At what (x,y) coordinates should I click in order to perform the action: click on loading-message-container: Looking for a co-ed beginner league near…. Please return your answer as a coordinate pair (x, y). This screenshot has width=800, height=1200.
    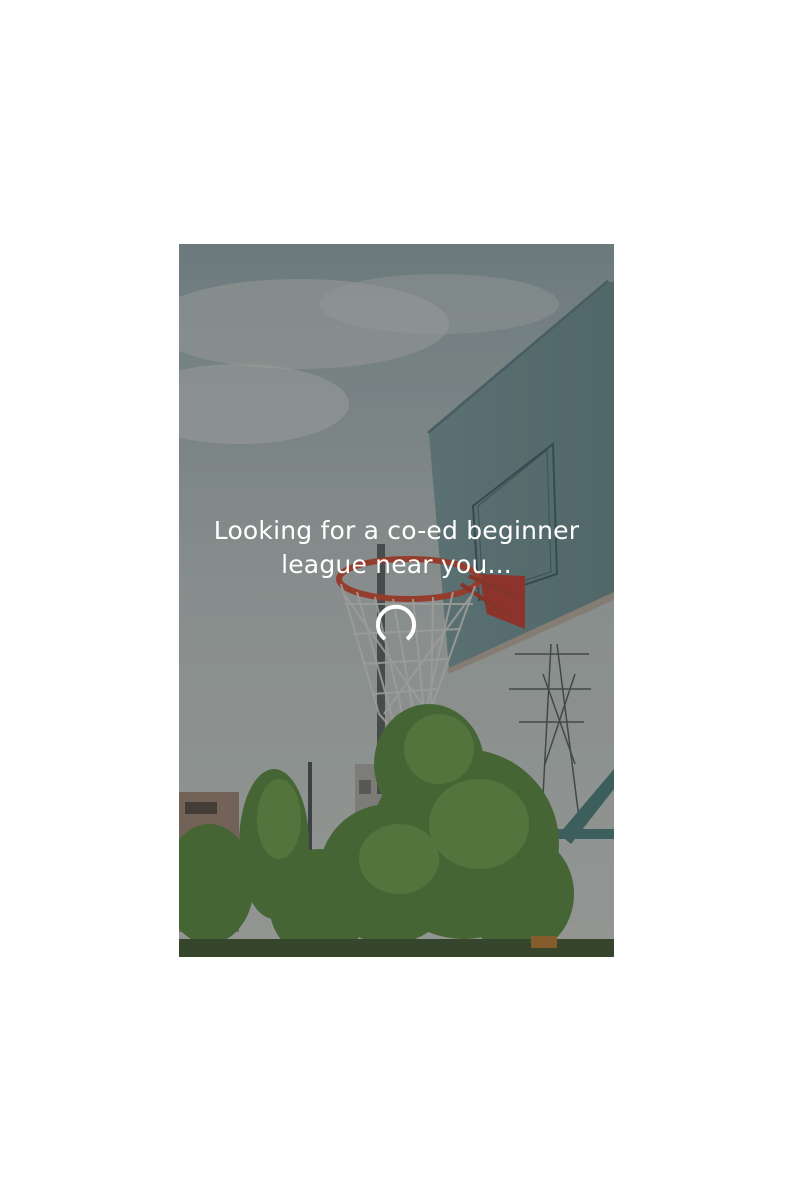
    Looking at the image, I should click on (396, 548).